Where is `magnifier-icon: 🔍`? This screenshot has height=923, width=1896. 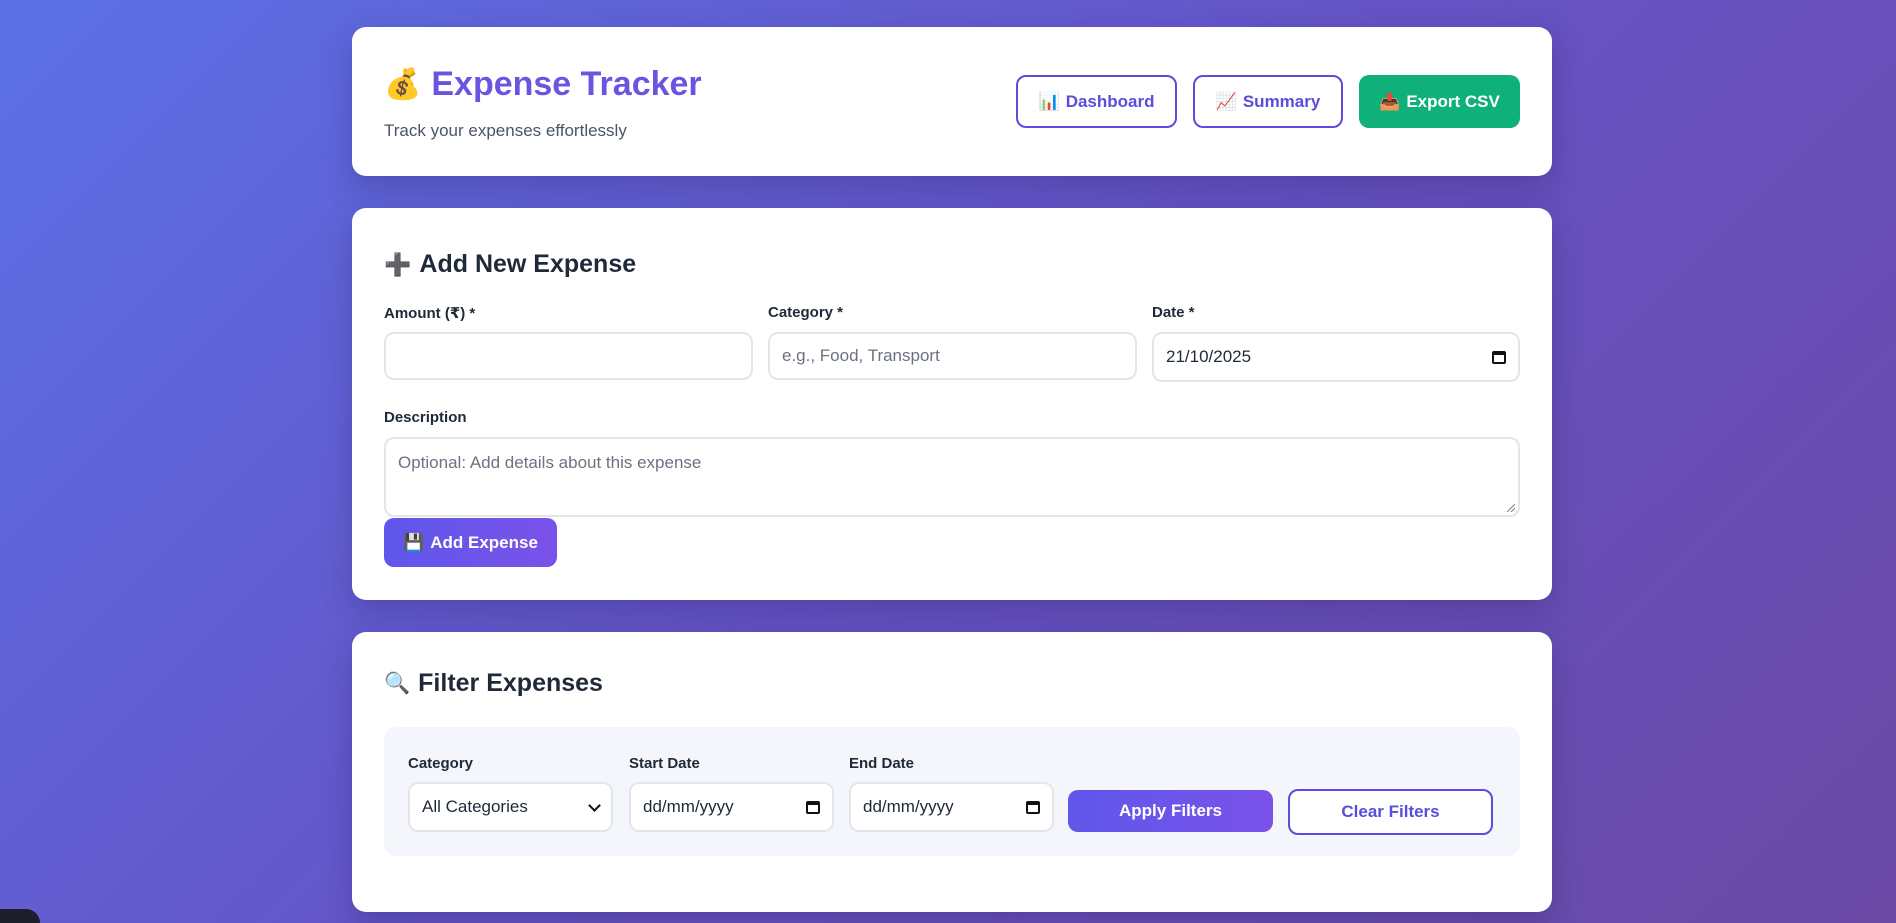
magnifier-icon: 🔍 is located at coordinates (397, 683).